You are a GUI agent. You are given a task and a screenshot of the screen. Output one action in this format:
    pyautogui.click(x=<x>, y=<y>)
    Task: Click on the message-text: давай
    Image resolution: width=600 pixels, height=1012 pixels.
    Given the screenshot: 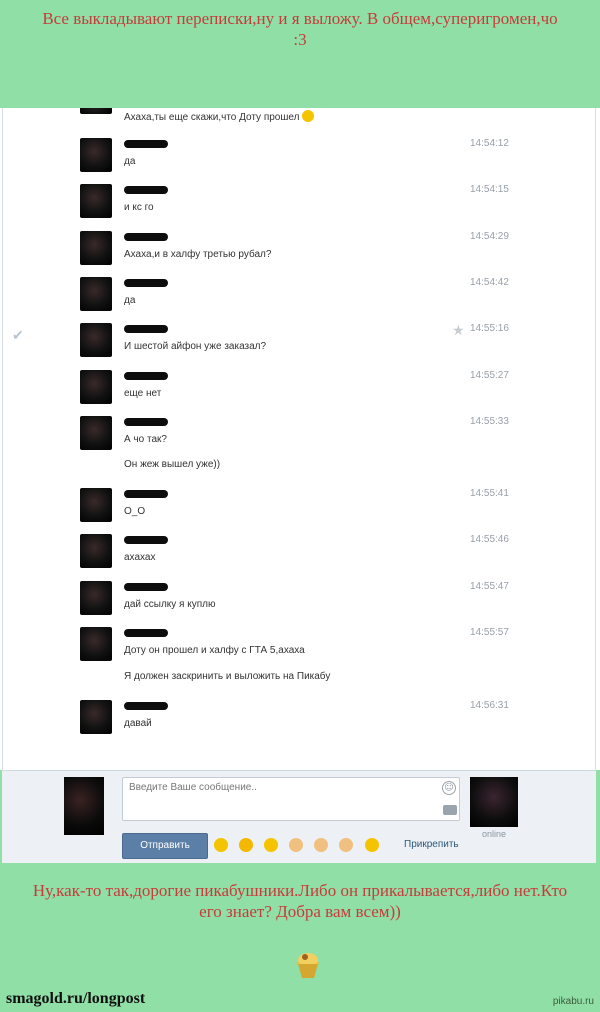 What is the action you would take?
    pyautogui.click(x=138, y=723)
    